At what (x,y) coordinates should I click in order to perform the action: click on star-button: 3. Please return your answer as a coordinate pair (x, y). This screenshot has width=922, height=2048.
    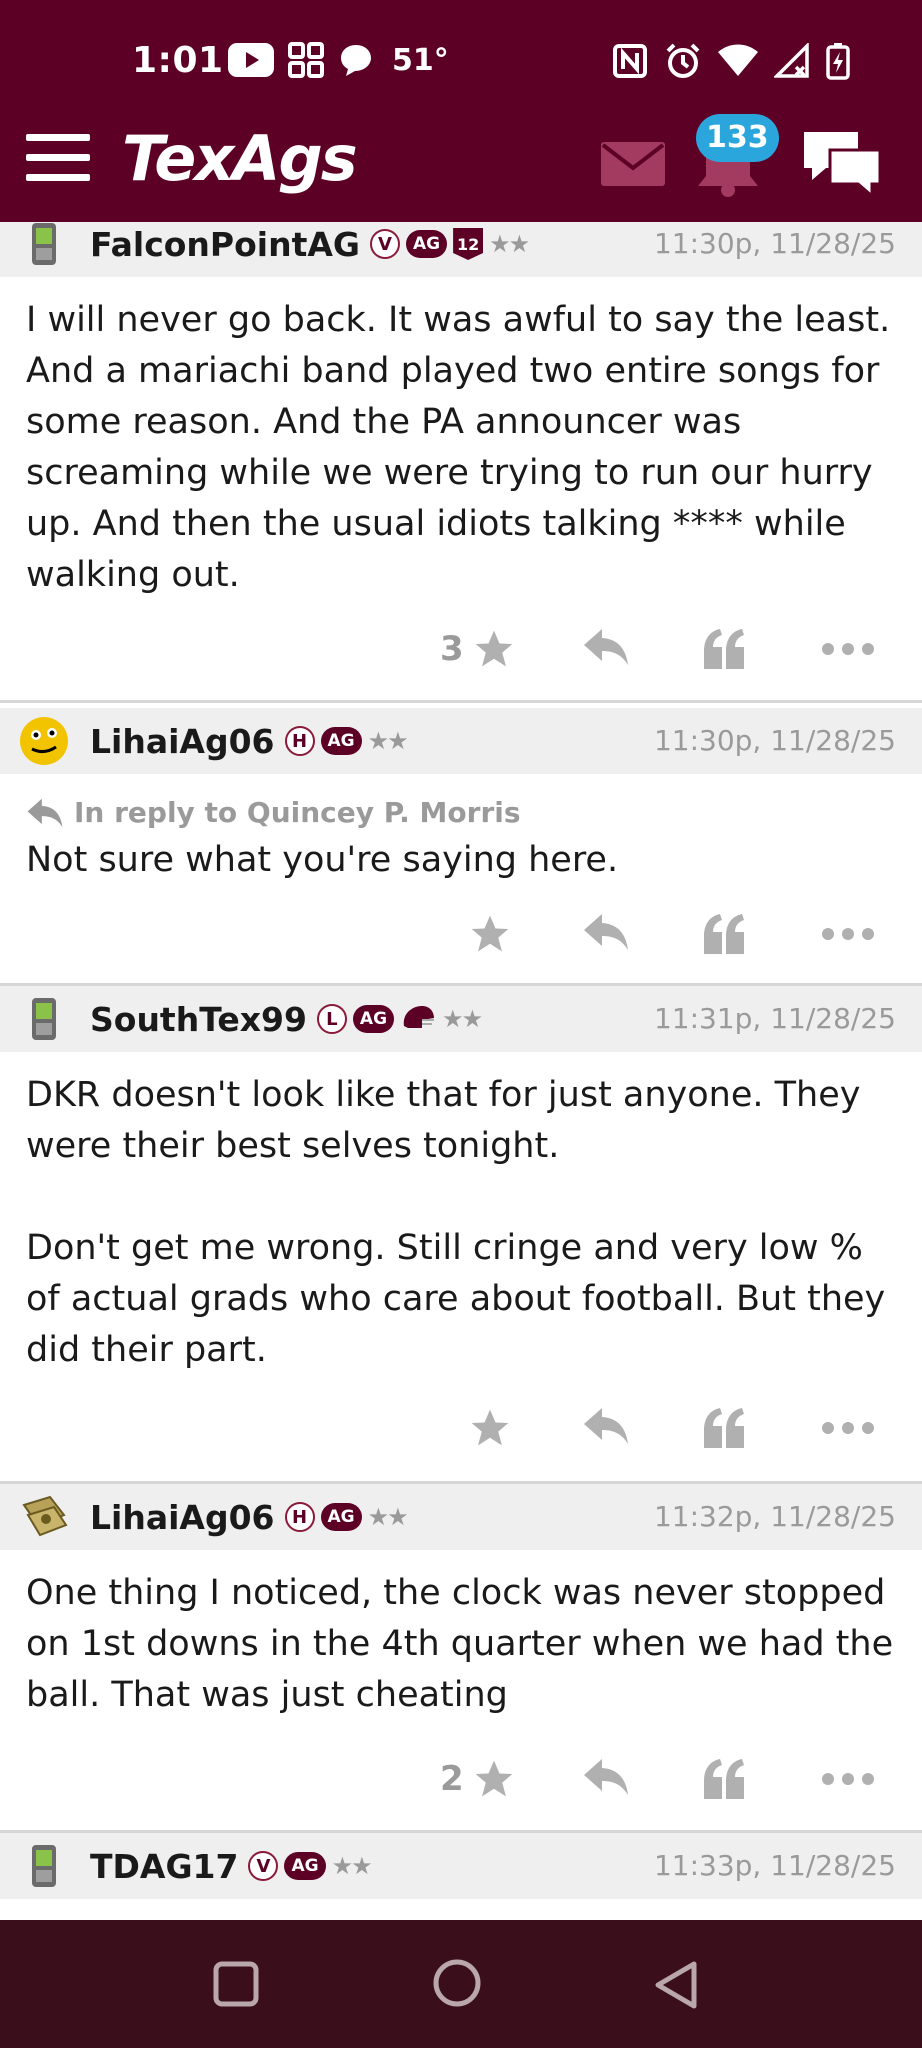
    Looking at the image, I should click on (478, 649).